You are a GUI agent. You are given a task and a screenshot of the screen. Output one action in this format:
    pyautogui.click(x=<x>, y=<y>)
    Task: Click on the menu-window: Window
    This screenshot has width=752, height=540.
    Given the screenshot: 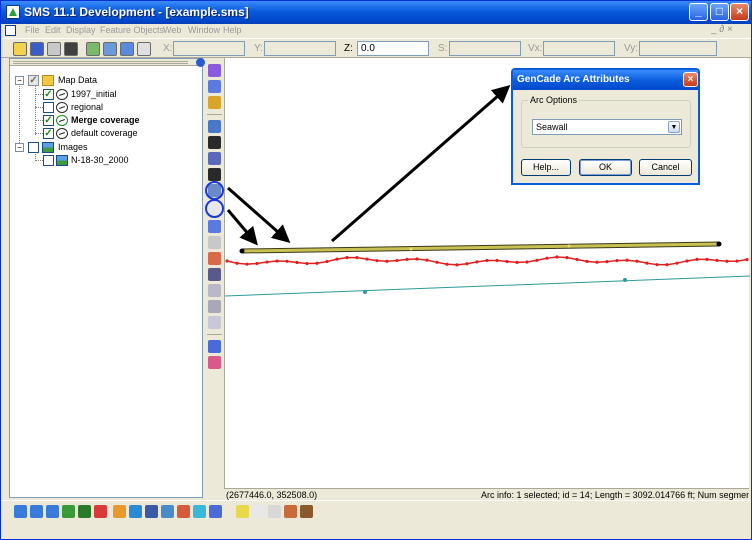 What is the action you would take?
    pyautogui.click(x=204, y=30)
    